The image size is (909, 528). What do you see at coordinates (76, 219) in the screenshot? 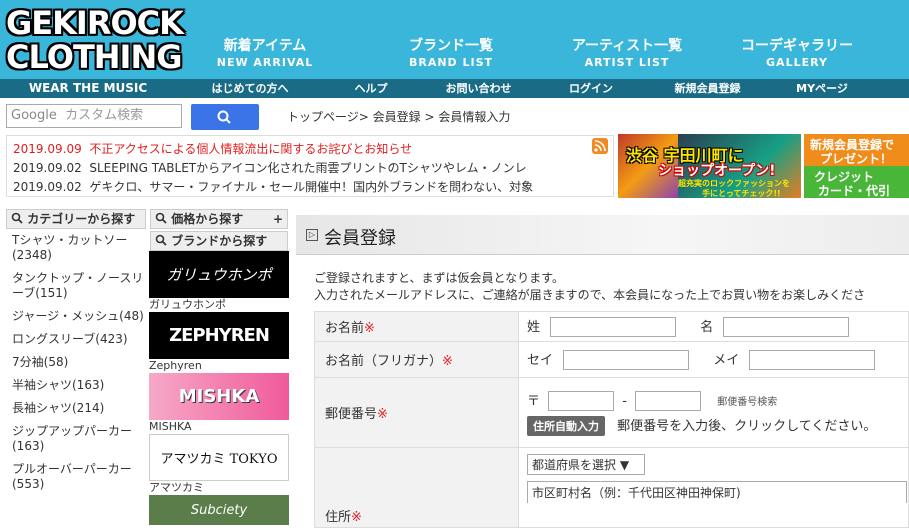
I see `category-search-header: カテゴリーから探す` at bounding box center [76, 219].